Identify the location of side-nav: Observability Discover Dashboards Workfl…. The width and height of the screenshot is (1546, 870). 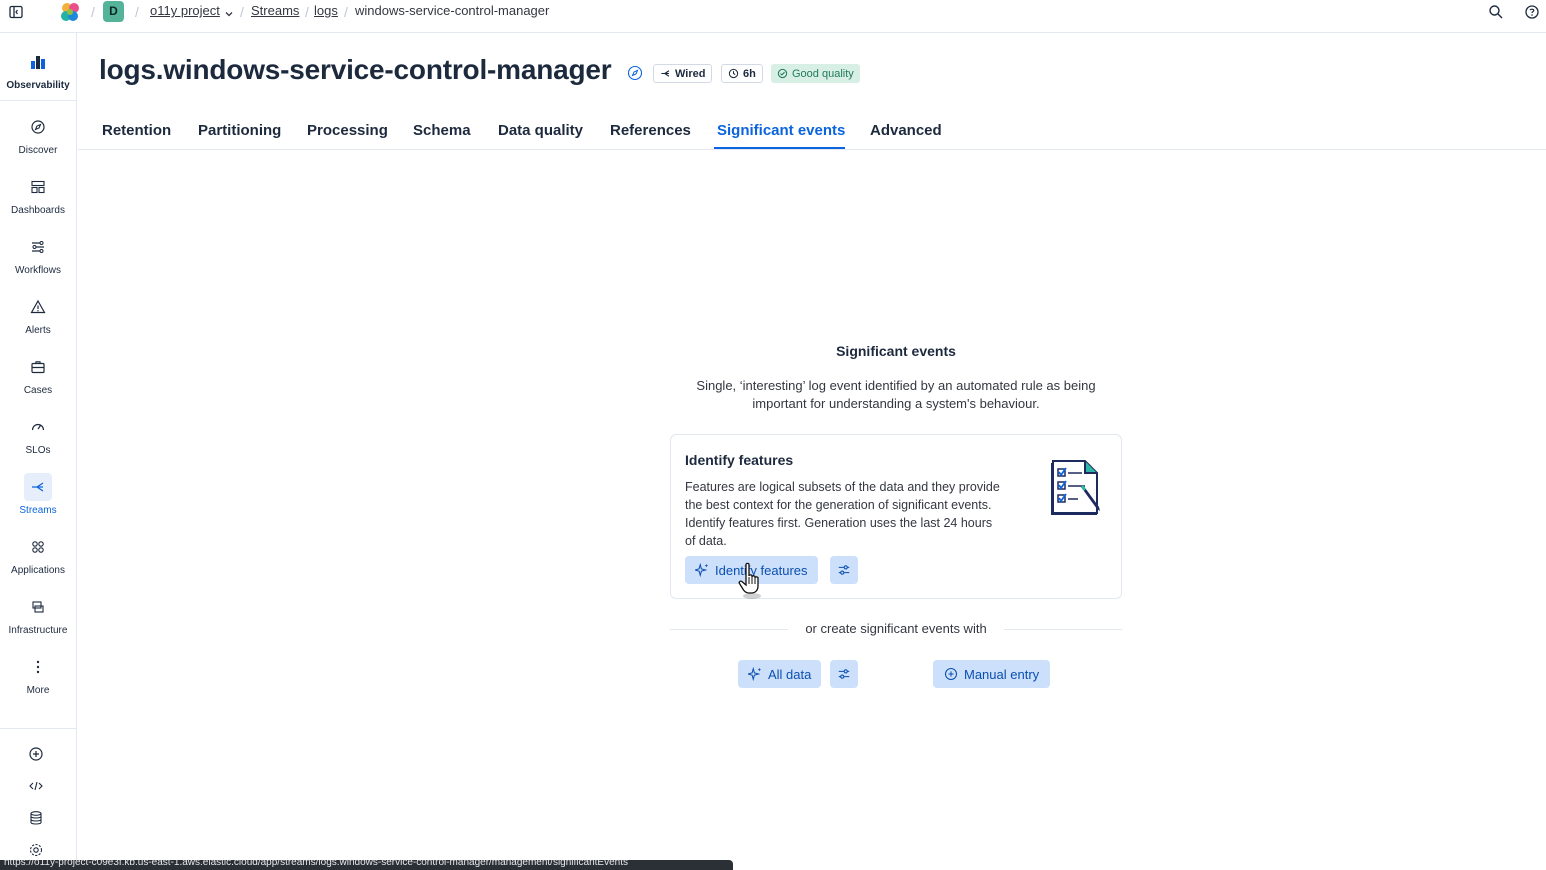
(38, 451).